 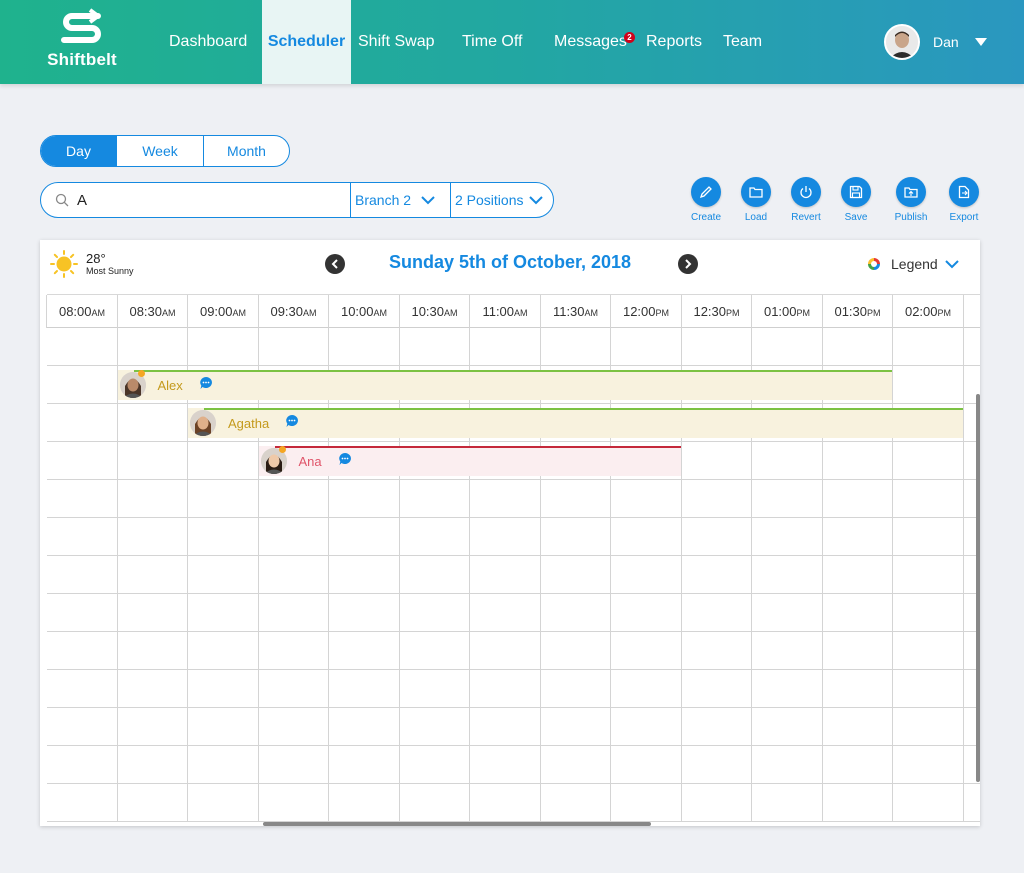 I want to click on view-toggle: Day Week Month, so click(x=165, y=151).